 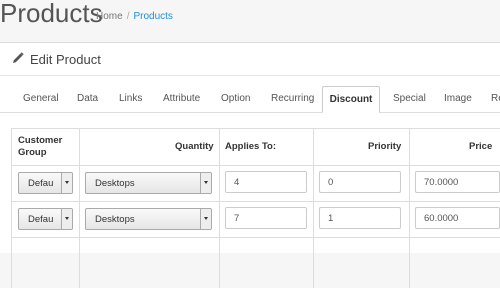 What do you see at coordinates (266, 182) in the screenshot?
I see `quantity-input: 4` at bounding box center [266, 182].